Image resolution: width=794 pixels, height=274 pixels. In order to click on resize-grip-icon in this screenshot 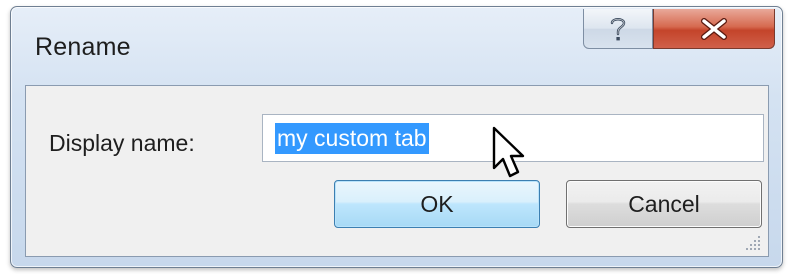, I will do `click(753, 243)`.